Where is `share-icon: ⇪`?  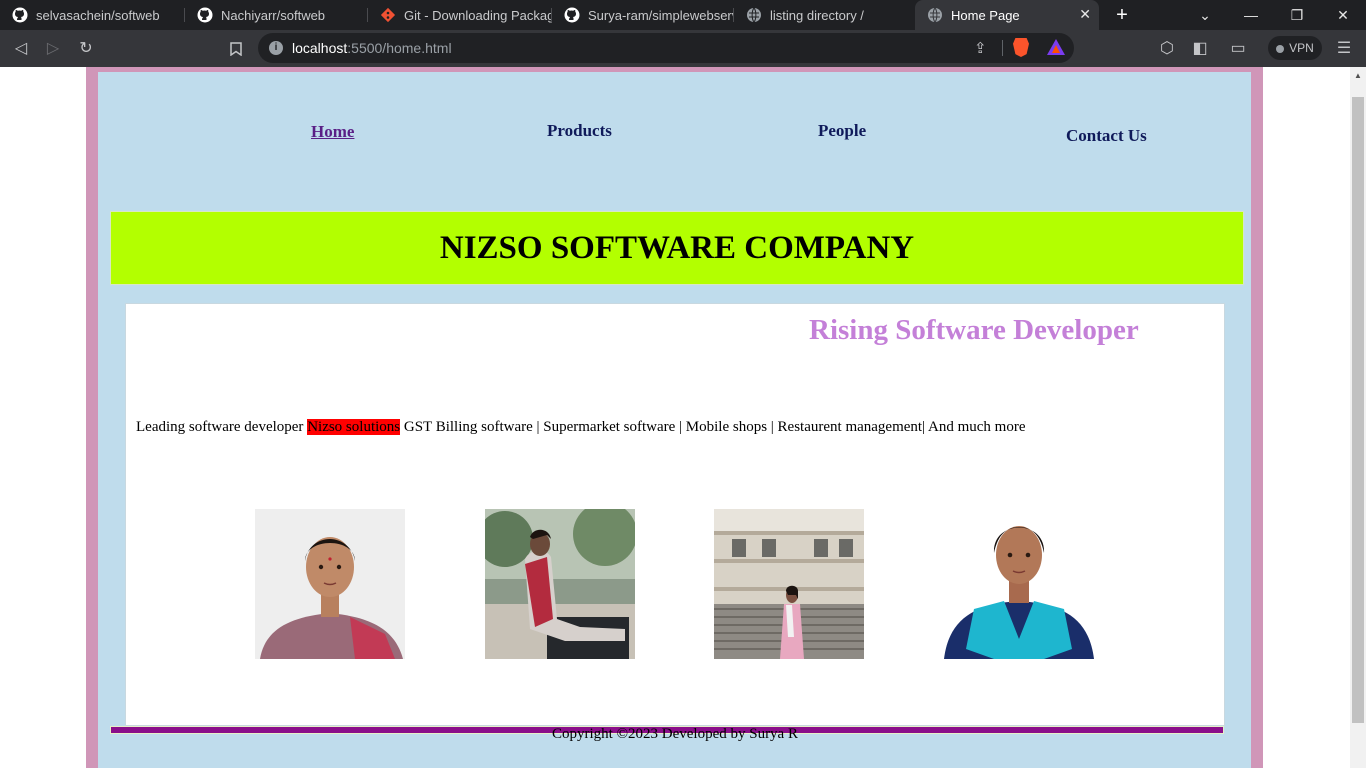
share-icon: ⇪ is located at coordinates (980, 48).